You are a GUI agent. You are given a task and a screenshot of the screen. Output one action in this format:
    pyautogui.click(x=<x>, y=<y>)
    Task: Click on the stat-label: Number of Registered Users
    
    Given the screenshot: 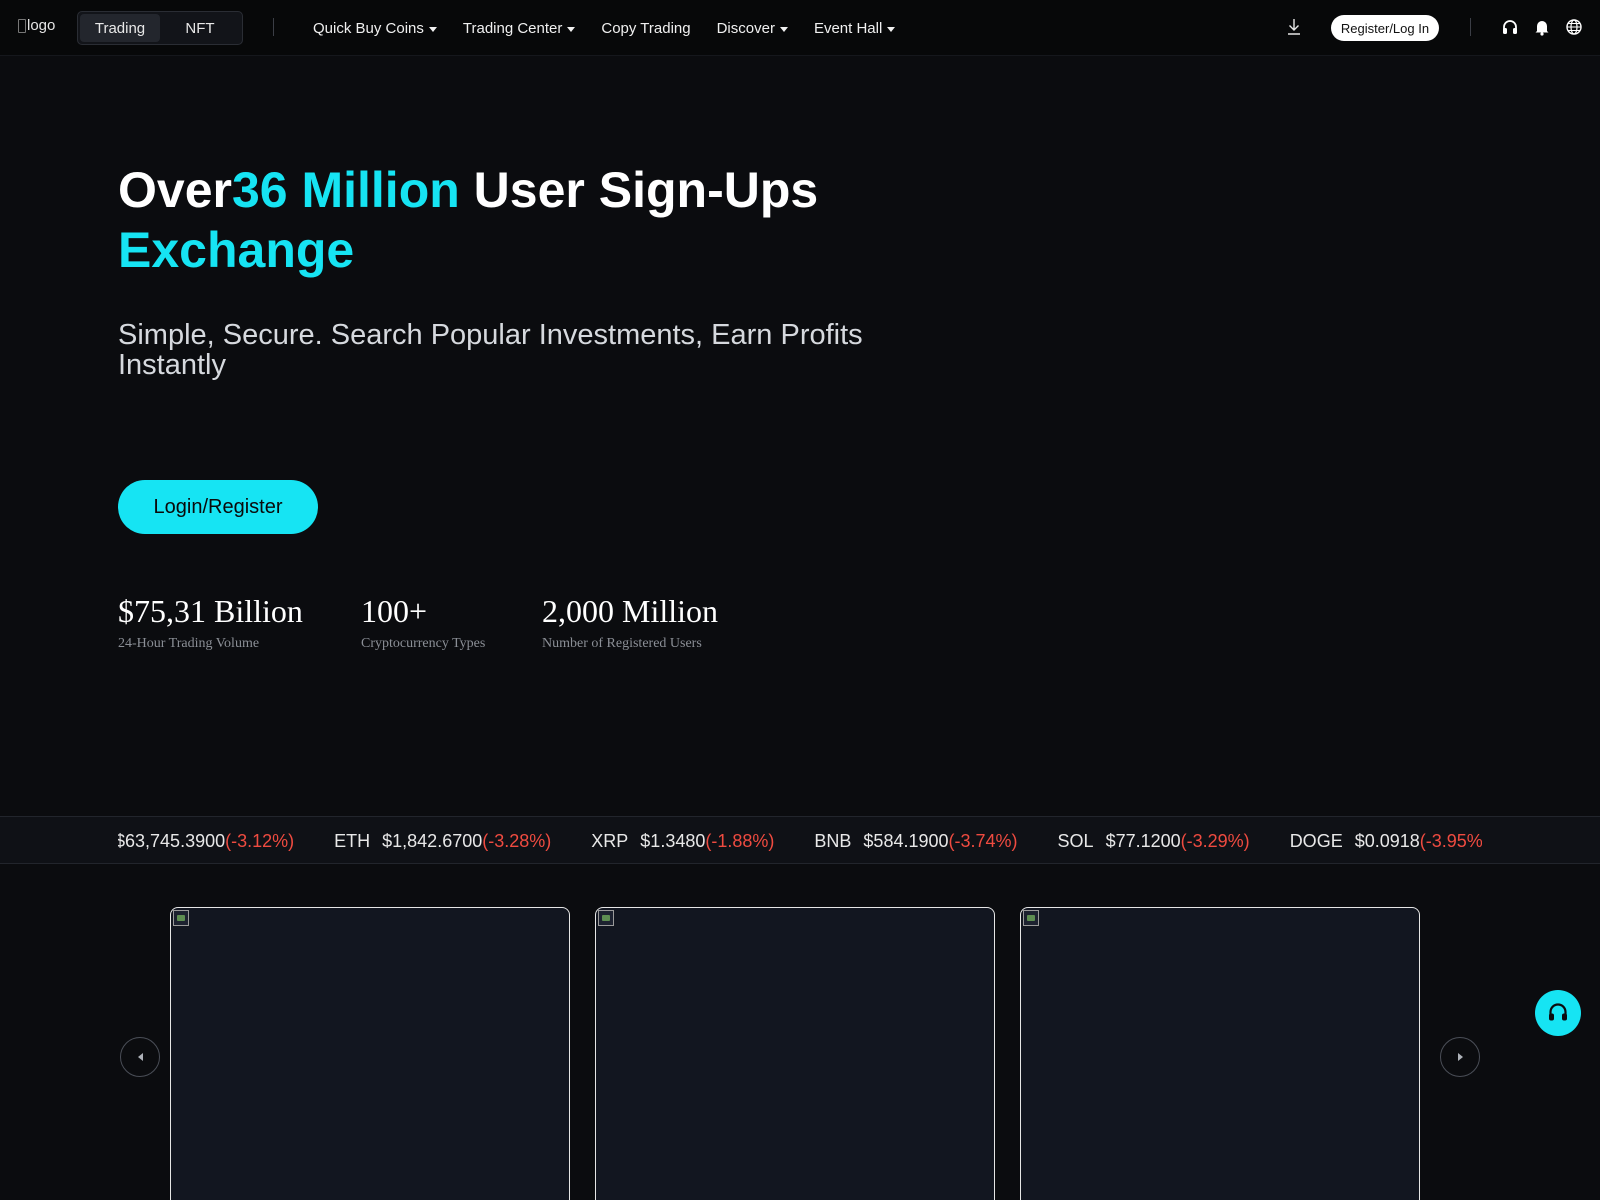 What is the action you would take?
    pyautogui.click(x=622, y=643)
    